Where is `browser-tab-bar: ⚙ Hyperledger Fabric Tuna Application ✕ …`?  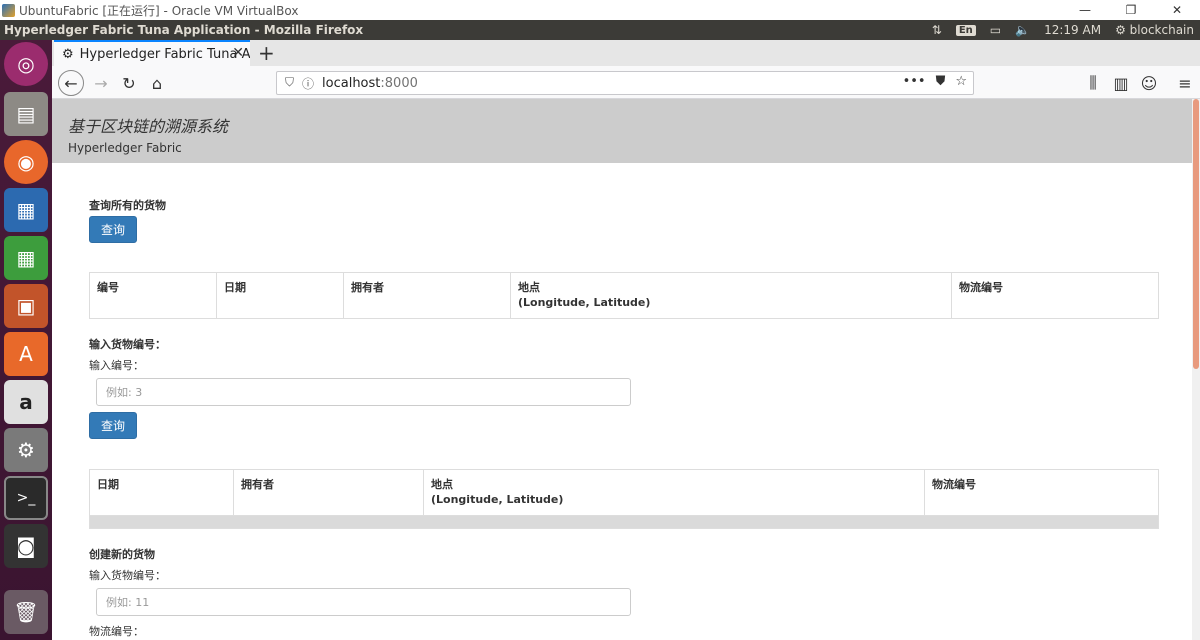 browser-tab-bar: ⚙ Hyperledger Fabric Tuna Application ✕ … is located at coordinates (626, 53).